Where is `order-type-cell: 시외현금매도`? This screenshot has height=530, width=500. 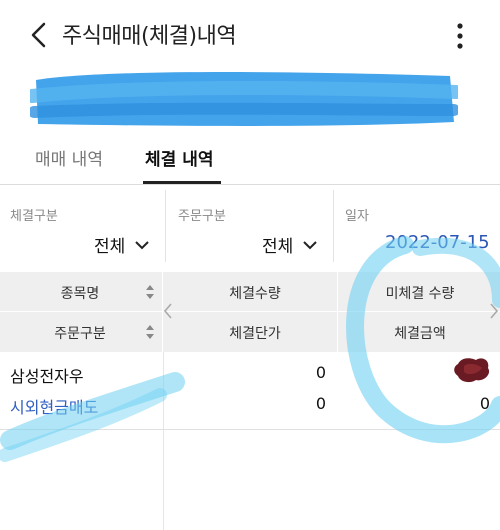 order-type-cell: 시외현금매도 is located at coordinates (54, 406).